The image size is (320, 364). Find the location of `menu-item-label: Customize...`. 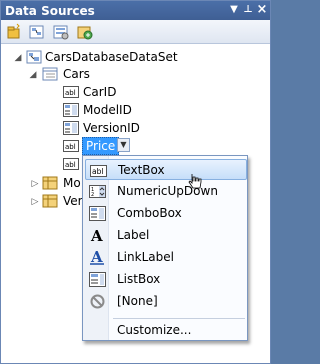

menu-item-label: Customize... is located at coordinates (154, 330).